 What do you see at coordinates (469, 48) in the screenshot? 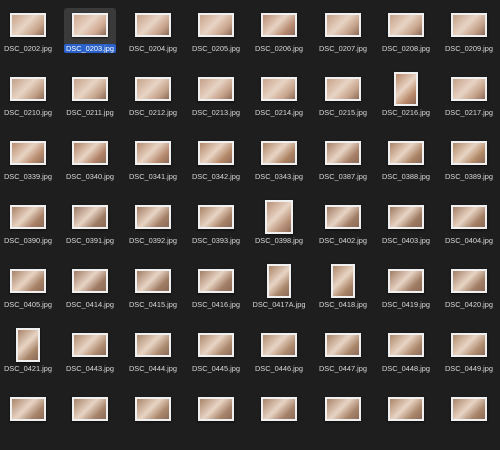
I see `file-name-label: DSC_0209.jpg` at bounding box center [469, 48].